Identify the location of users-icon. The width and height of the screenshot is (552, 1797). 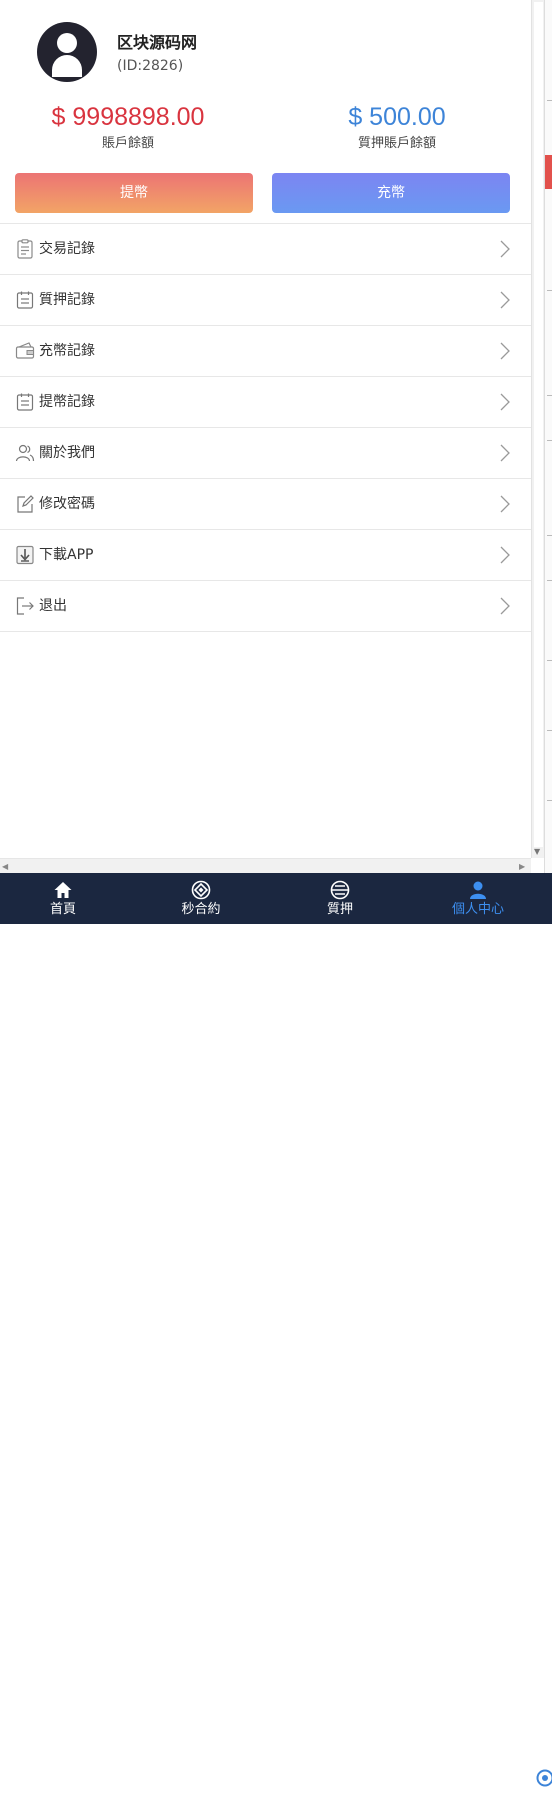
(25, 453).